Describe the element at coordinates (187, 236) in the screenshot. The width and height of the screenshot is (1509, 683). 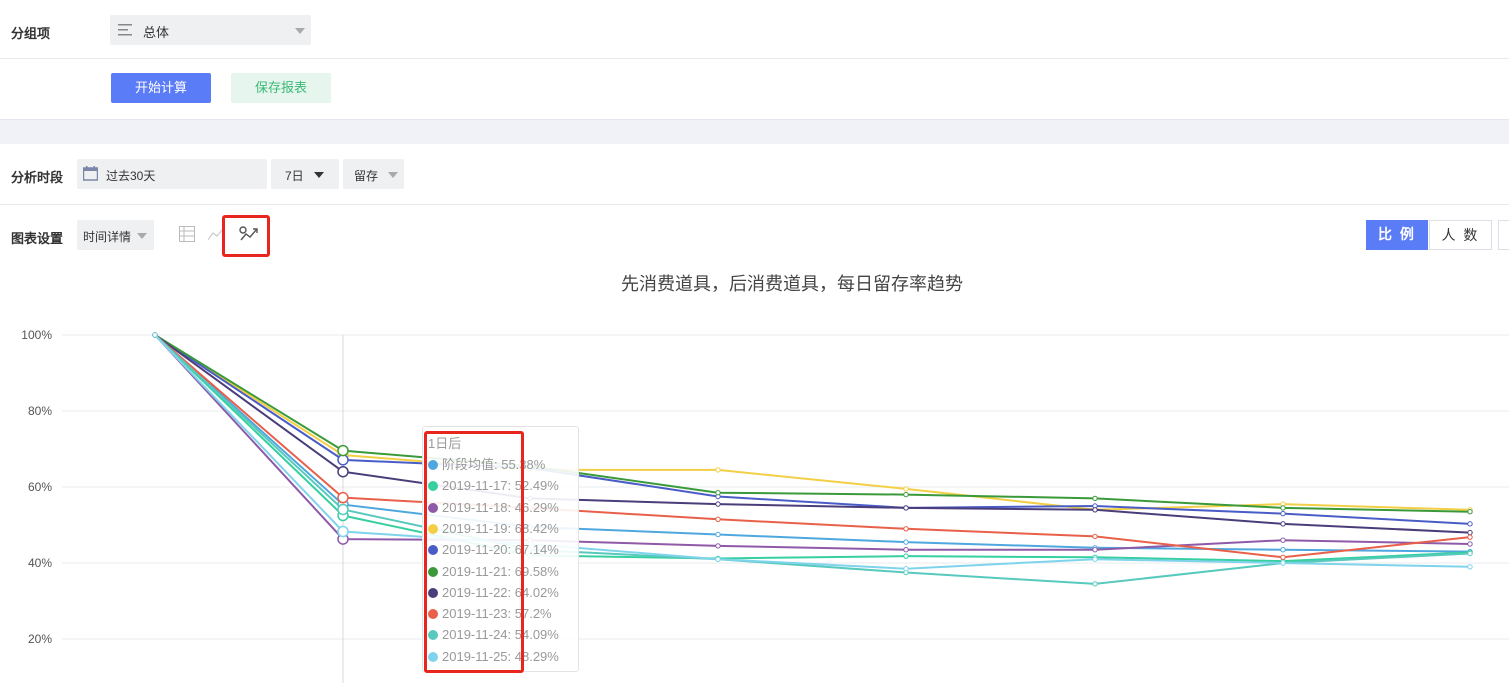
I see `table-view-icon` at that location.